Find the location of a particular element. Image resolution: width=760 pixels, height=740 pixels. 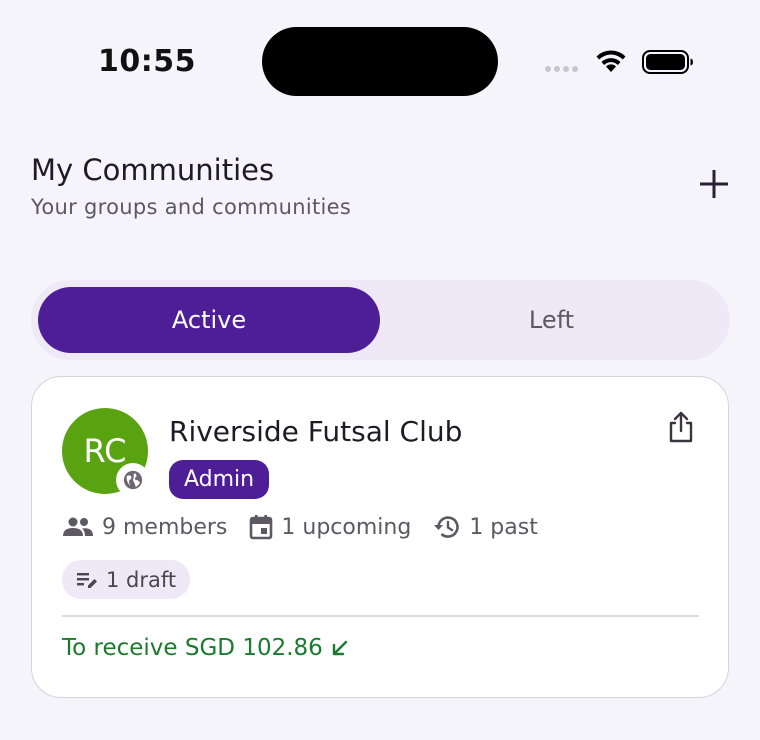

globe-icon is located at coordinates (133, 480).